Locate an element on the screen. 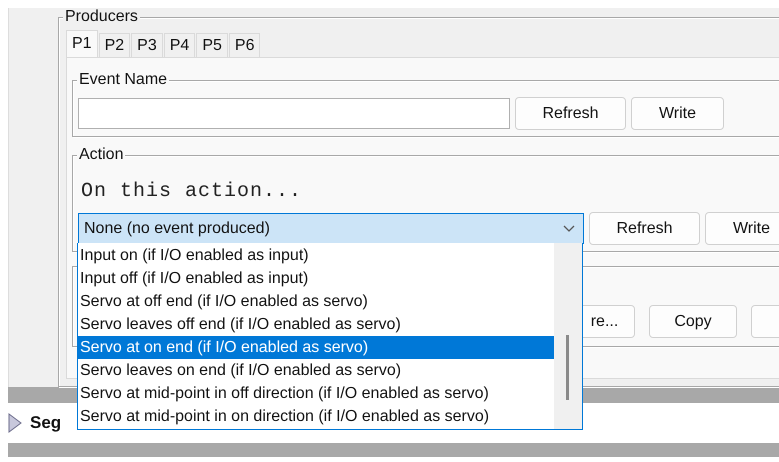  tab: P6 is located at coordinates (244, 45).